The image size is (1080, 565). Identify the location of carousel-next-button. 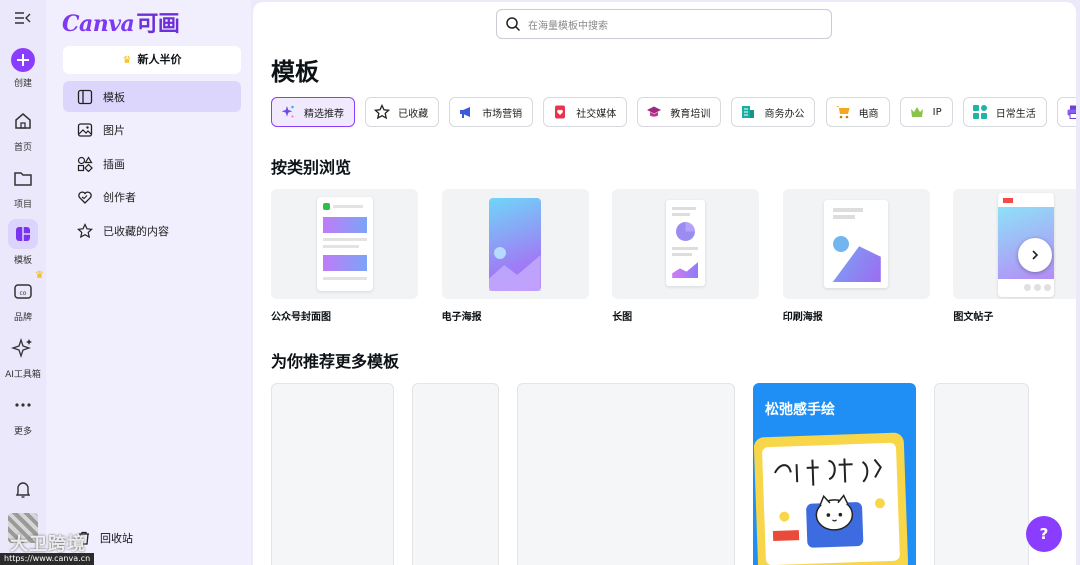
(1035, 255).